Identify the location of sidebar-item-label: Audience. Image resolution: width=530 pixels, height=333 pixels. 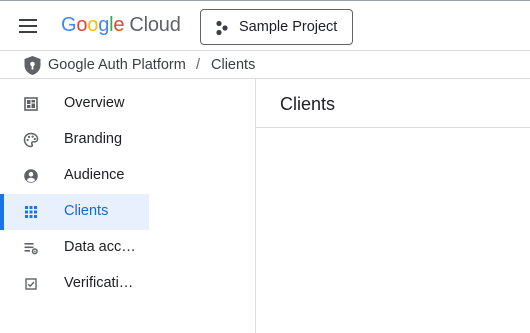
(94, 175).